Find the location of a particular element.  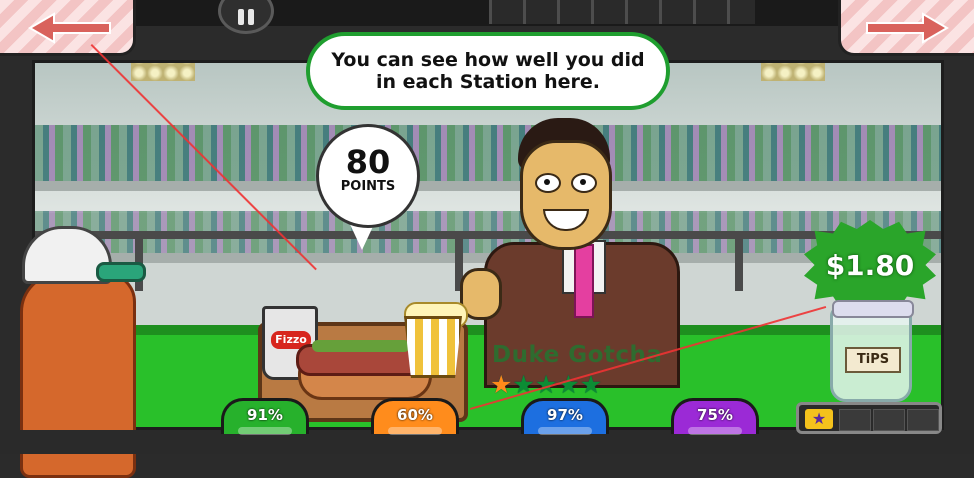

rank-indicator: ★ is located at coordinates (869, 418).